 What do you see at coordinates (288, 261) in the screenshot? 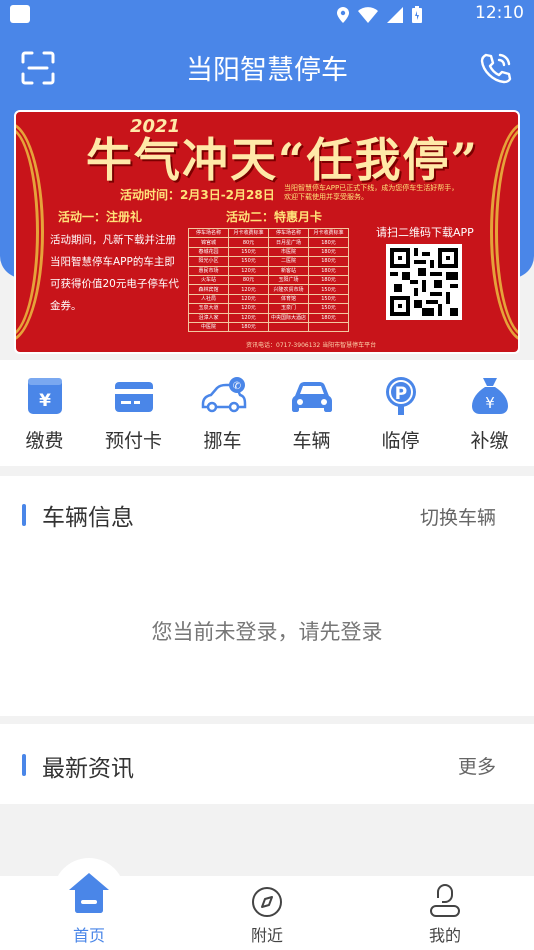
I see `price-table-cell: 二医院` at bounding box center [288, 261].